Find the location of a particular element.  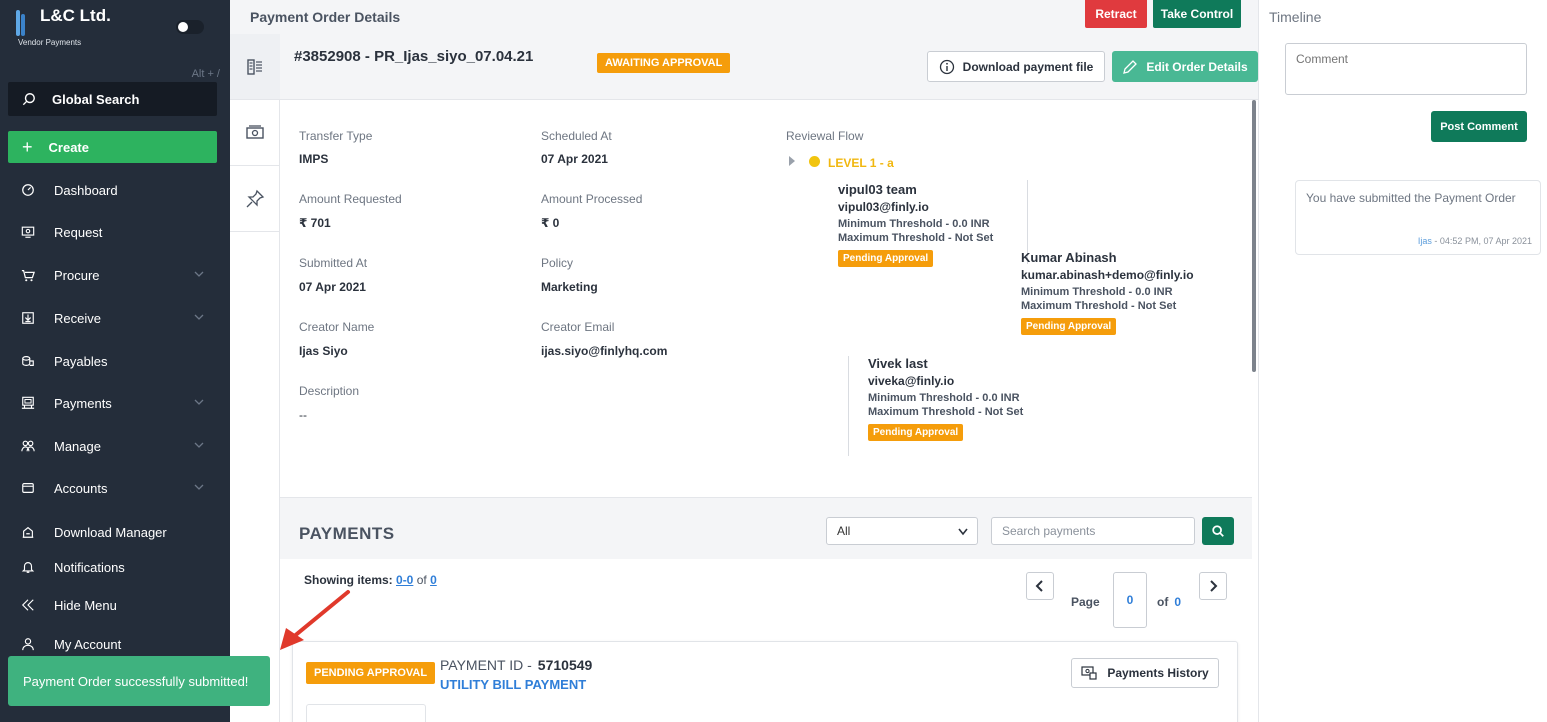

bell-icon is located at coordinates (28, 567).